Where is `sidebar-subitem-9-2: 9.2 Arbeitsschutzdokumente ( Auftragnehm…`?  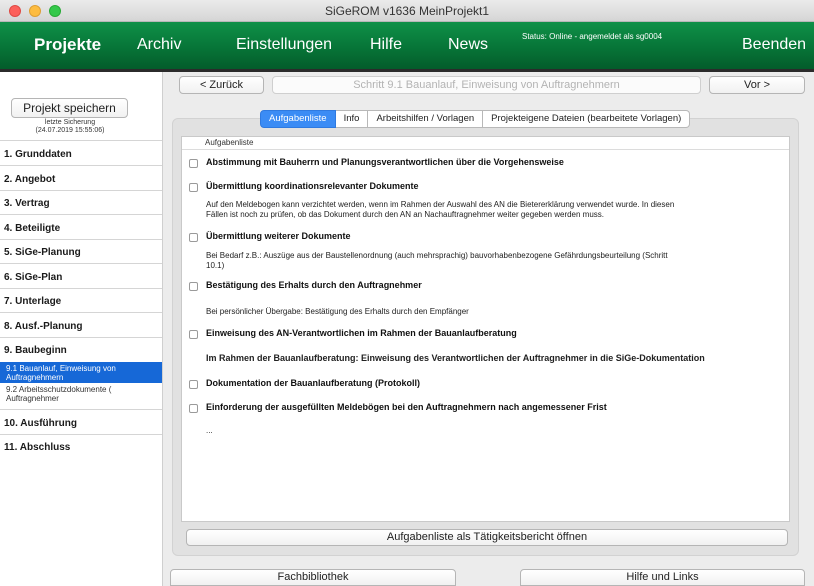
sidebar-subitem-9-2: 9.2 Arbeitsschutzdokumente ( Auftragnehm… is located at coordinates (81, 395).